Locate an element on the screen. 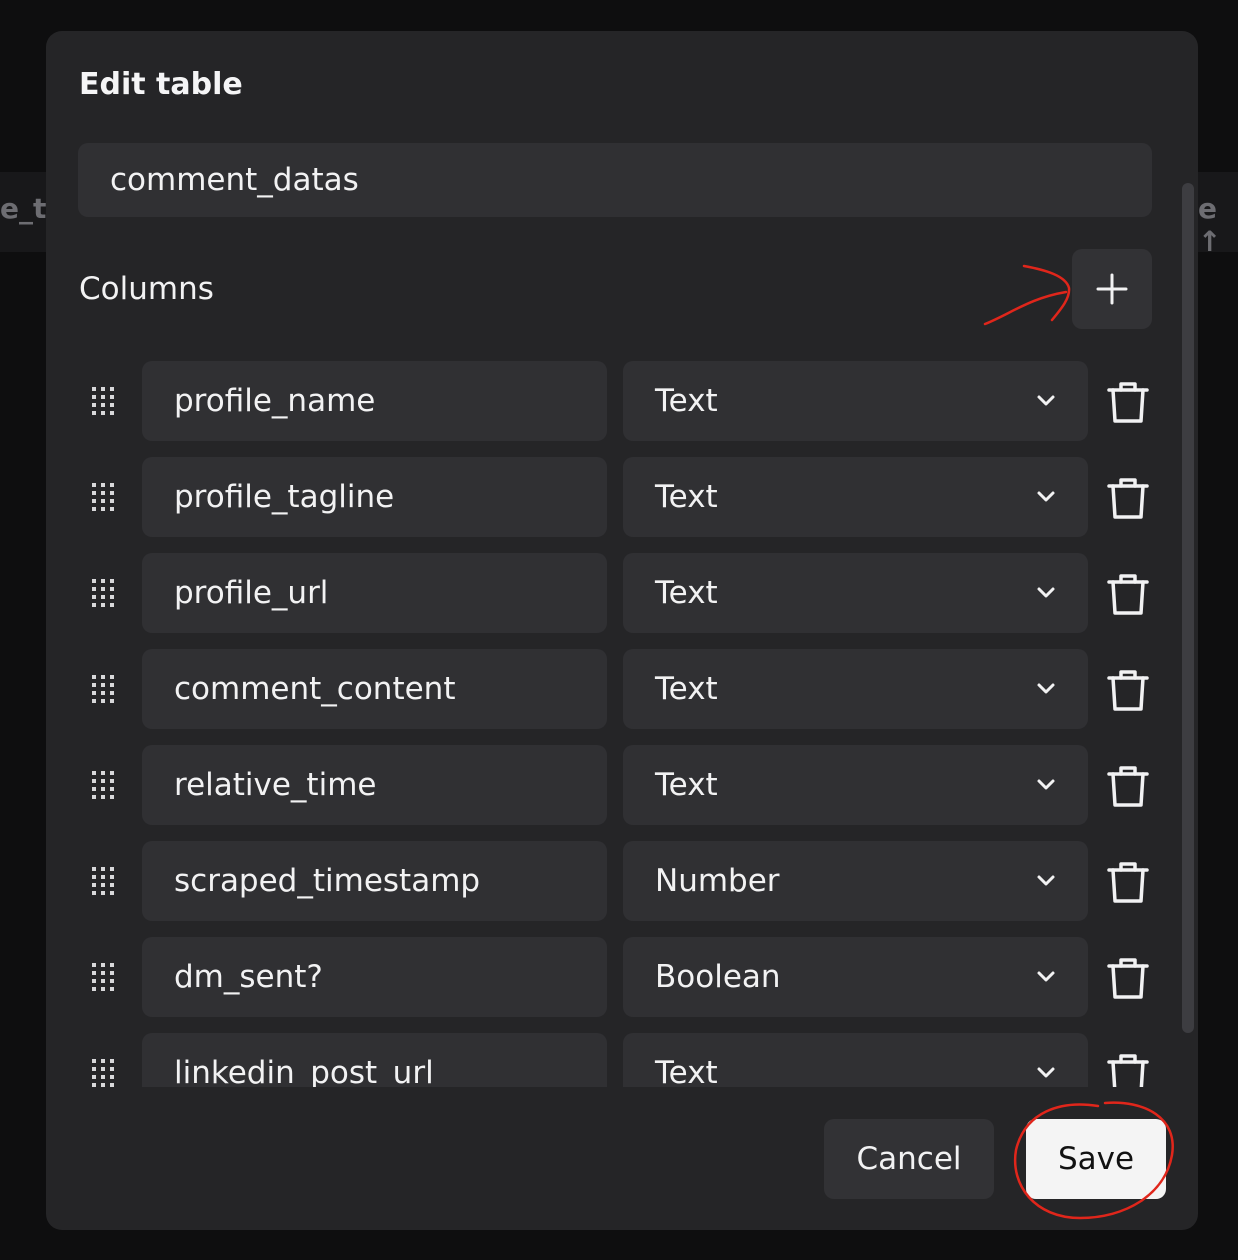 The image size is (1238, 1260). columns-label: Columns is located at coordinates (146, 289).